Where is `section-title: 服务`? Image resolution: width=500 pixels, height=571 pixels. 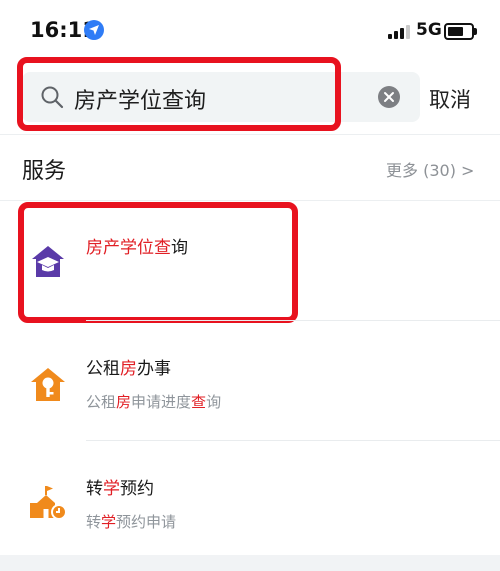
section-title: 服务 is located at coordinates (44, 171).